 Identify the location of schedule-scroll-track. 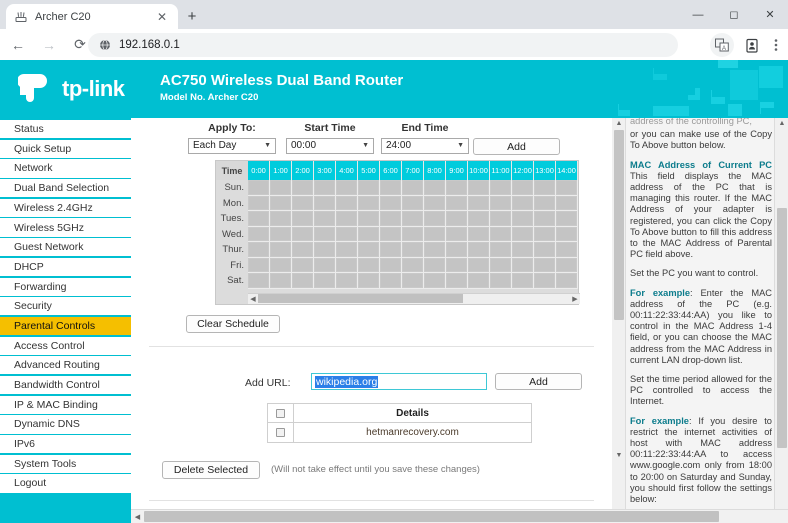
(414, 299).